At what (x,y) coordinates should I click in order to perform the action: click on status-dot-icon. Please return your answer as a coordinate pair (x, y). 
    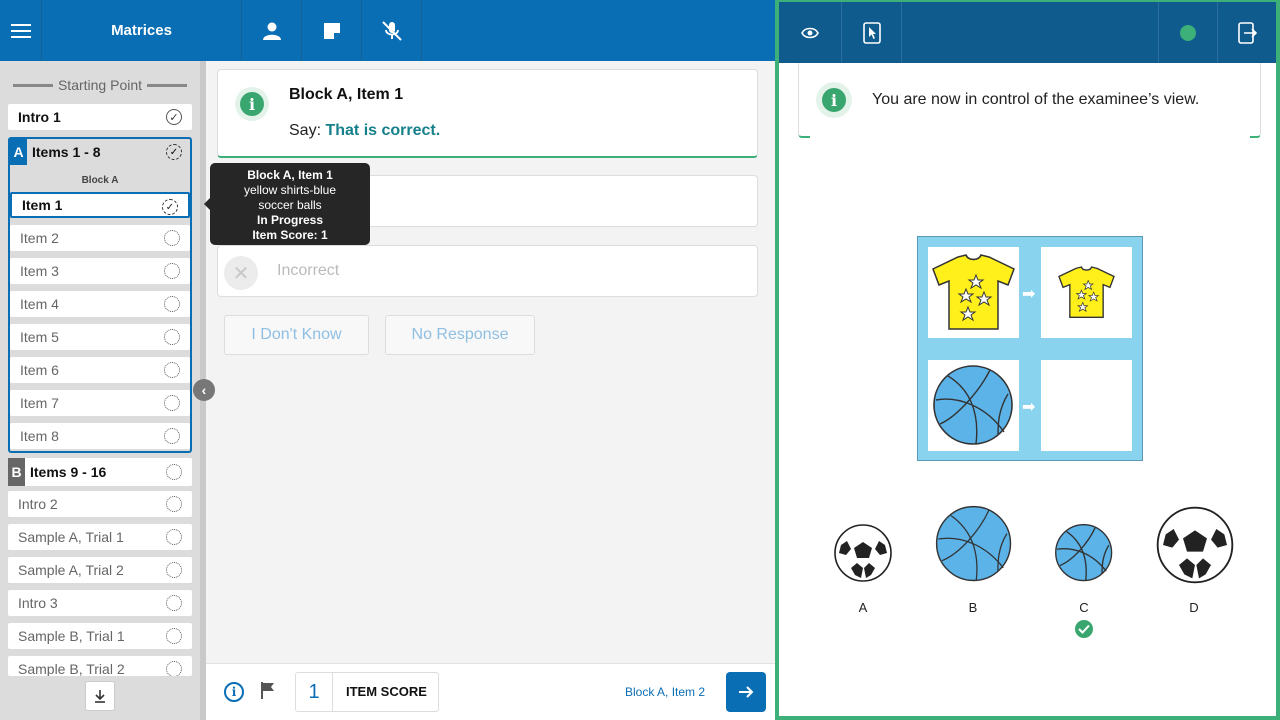
    Looking at the image, I should click on (1188, 32).